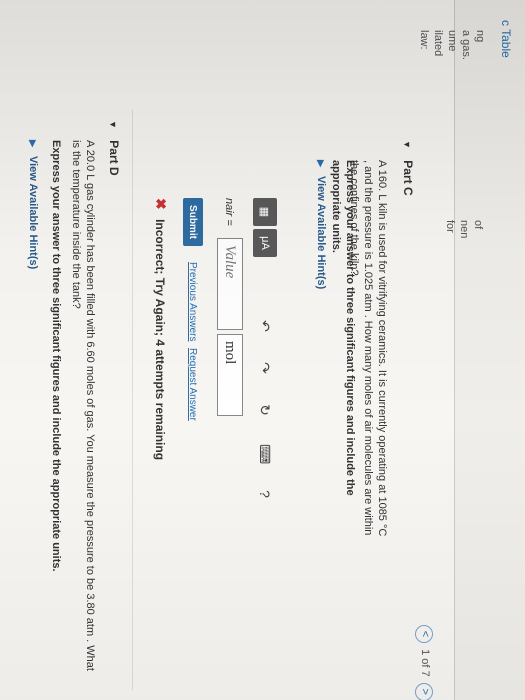 Image resolution: width=525 pixels, height=700 pixels. What do you see at coordinates (265, 243) in the screenshot?
I see `units-button: μA` at bounding box center [265, 243].